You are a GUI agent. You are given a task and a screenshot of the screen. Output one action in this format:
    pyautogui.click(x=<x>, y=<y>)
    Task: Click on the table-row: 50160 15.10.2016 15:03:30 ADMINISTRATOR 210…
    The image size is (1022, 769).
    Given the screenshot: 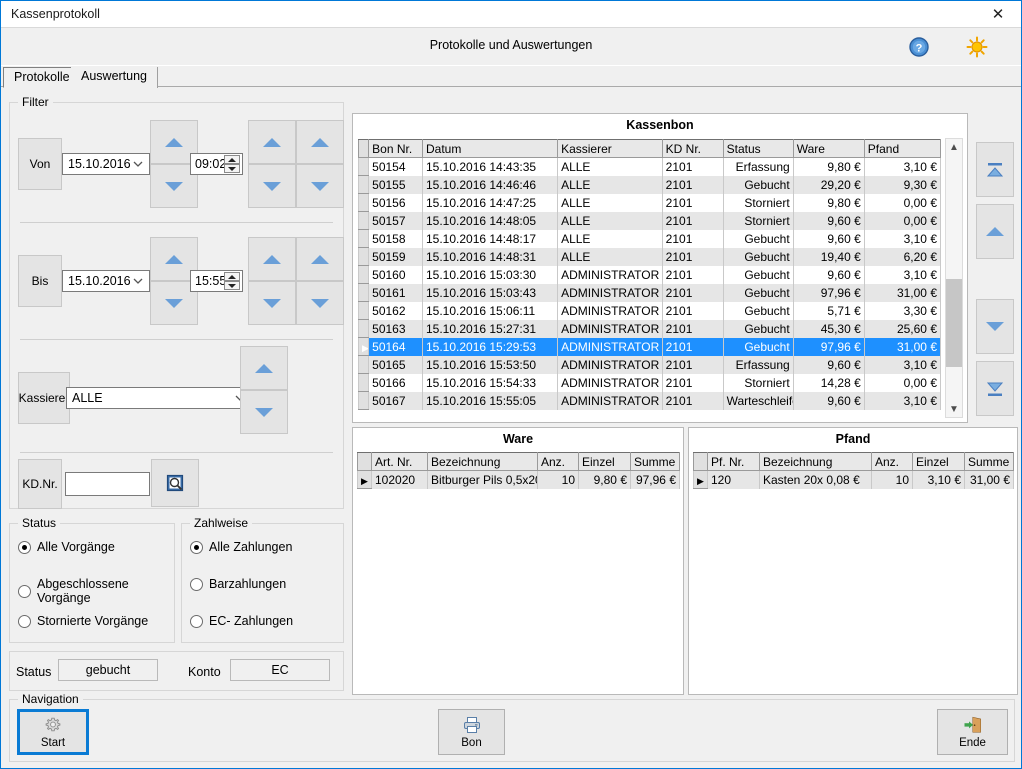 What is the action you would take?
    pyautogui.click(x=649, y=274)
    